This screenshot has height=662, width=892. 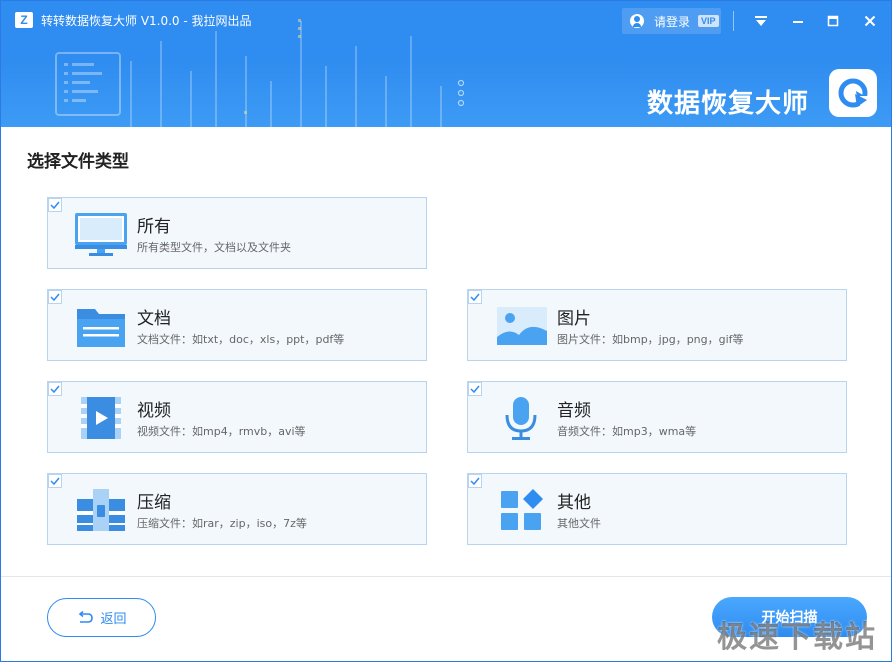 I want to click on maximize-button, so click(x=833, y=21).